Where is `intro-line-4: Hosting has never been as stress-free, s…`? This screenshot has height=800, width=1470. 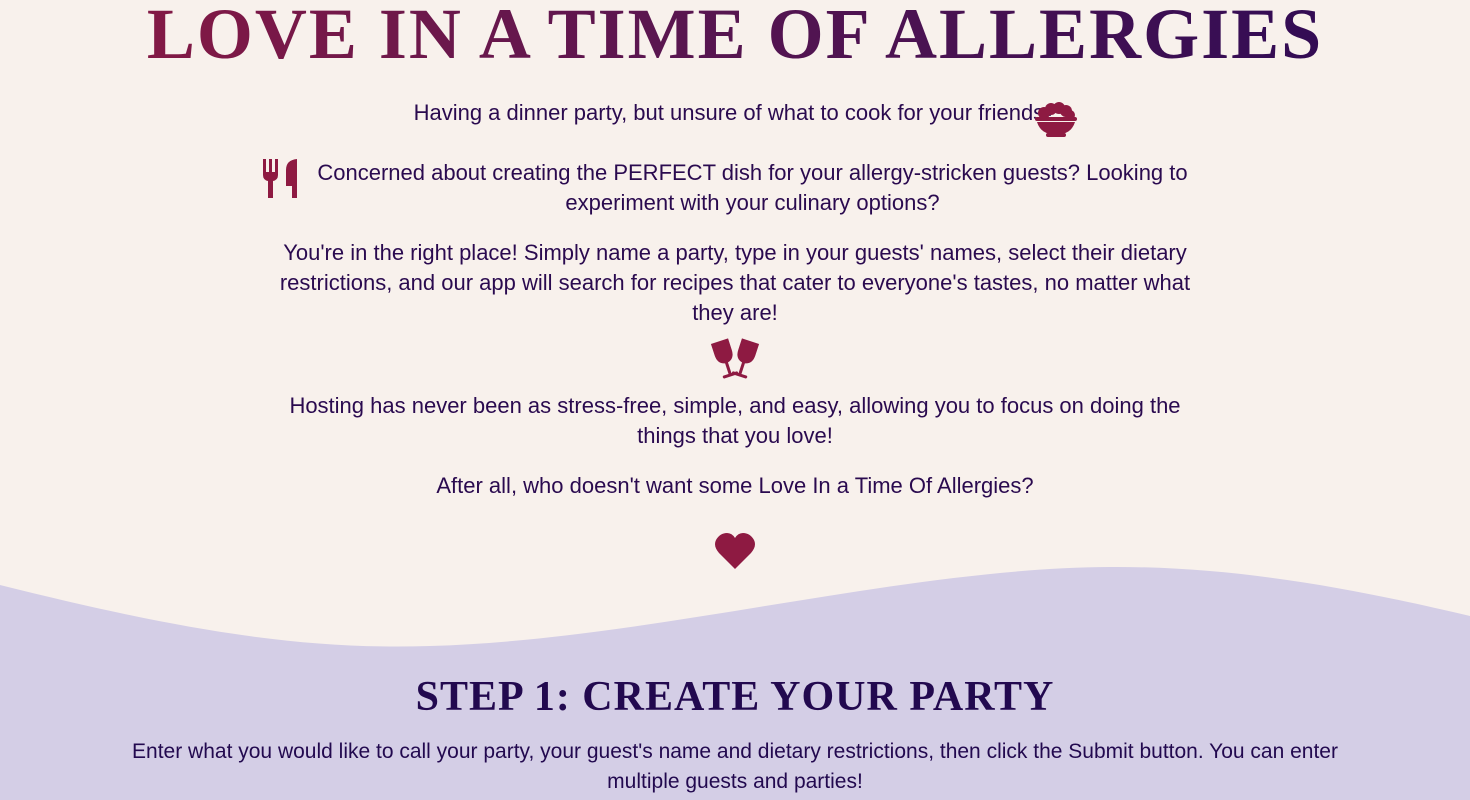
intro-line-4: Hosting has never been as stress-free, s… is located at coordinates (735, 420).